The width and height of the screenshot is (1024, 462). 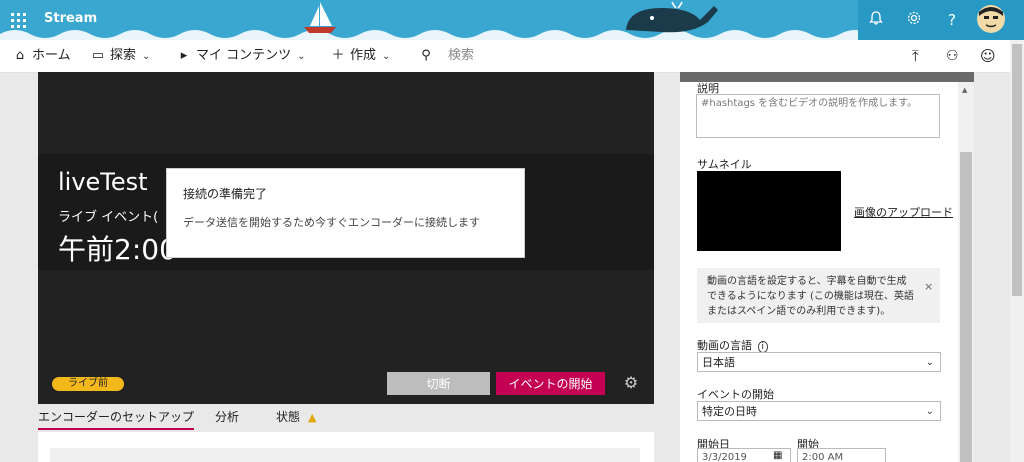 I want to click on event-start-label: イベントの開始, so click(x=735, y=394).